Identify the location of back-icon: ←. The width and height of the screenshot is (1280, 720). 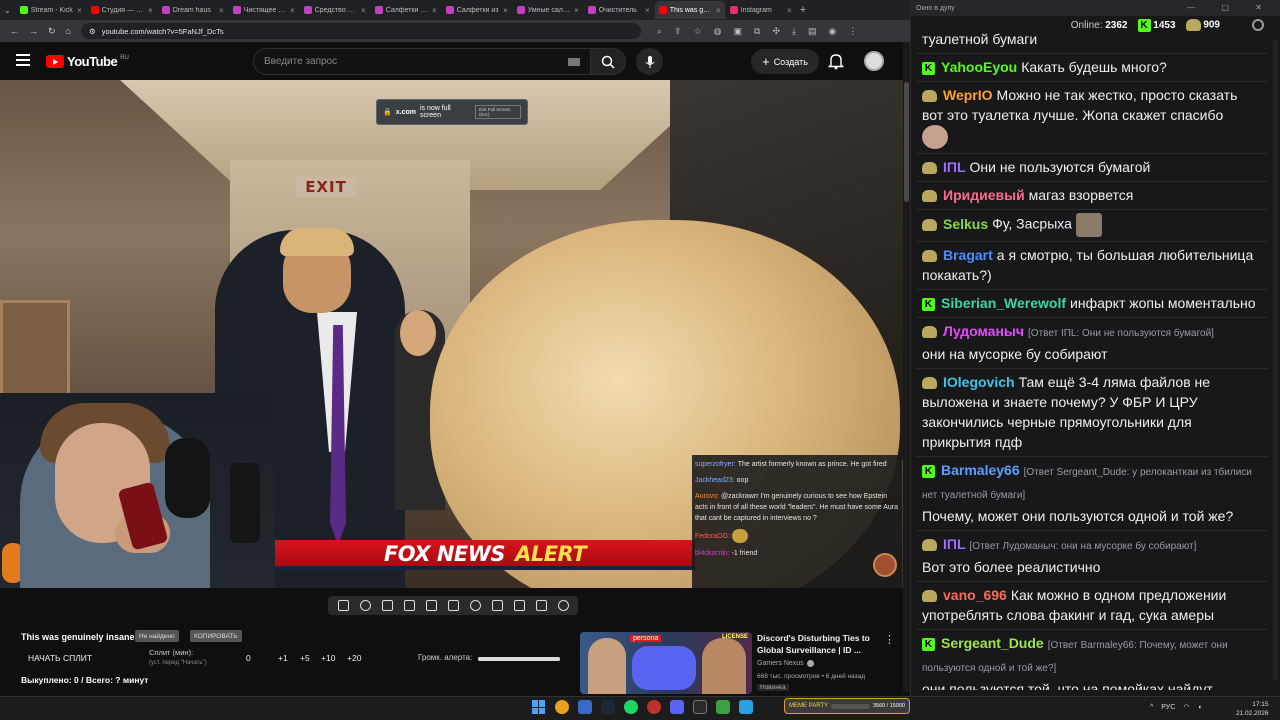
(14, 31).